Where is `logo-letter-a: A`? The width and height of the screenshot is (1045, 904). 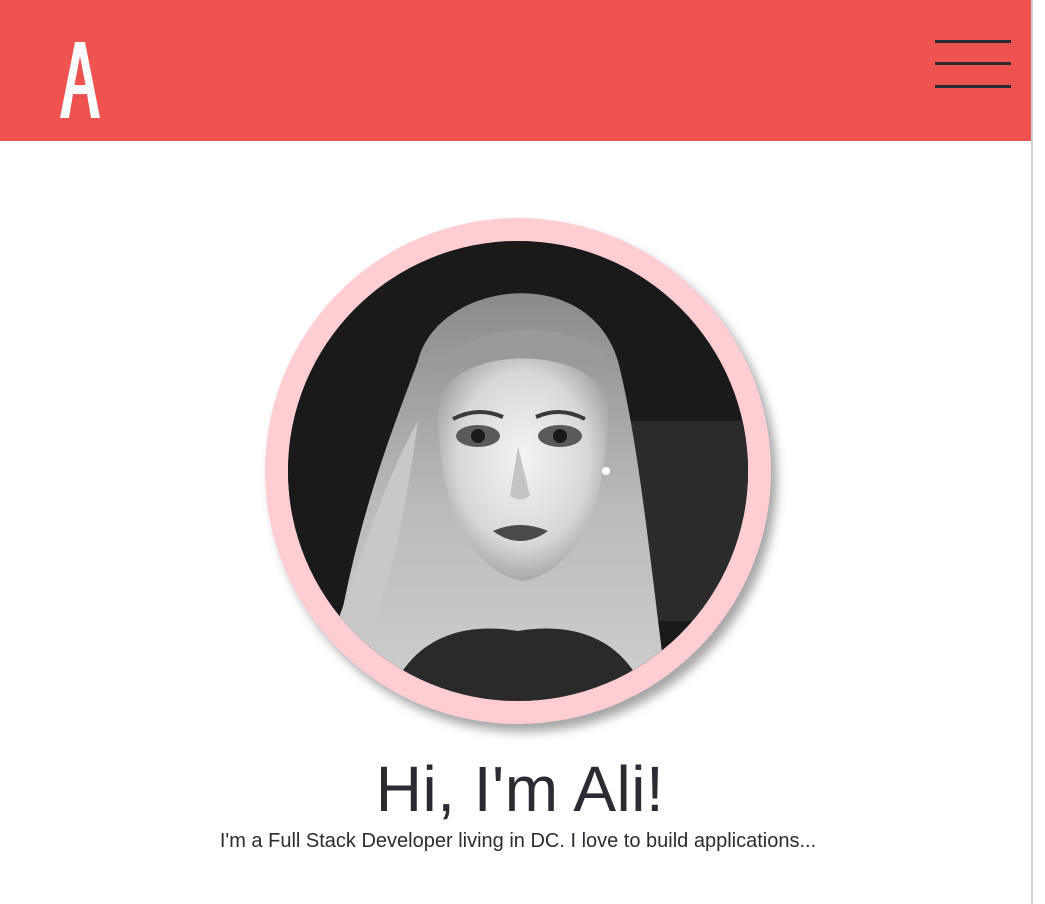 logo-letter-a: A is located at coordinates (80, 80).